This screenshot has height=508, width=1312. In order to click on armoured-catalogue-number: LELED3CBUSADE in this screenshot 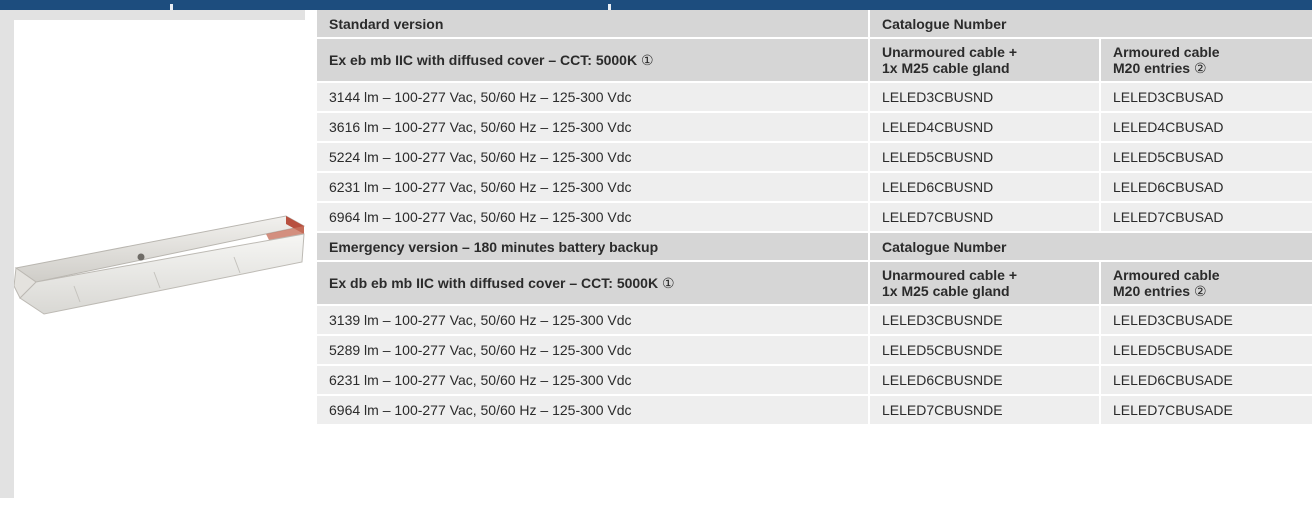, I will do `click(1206, 320)`.